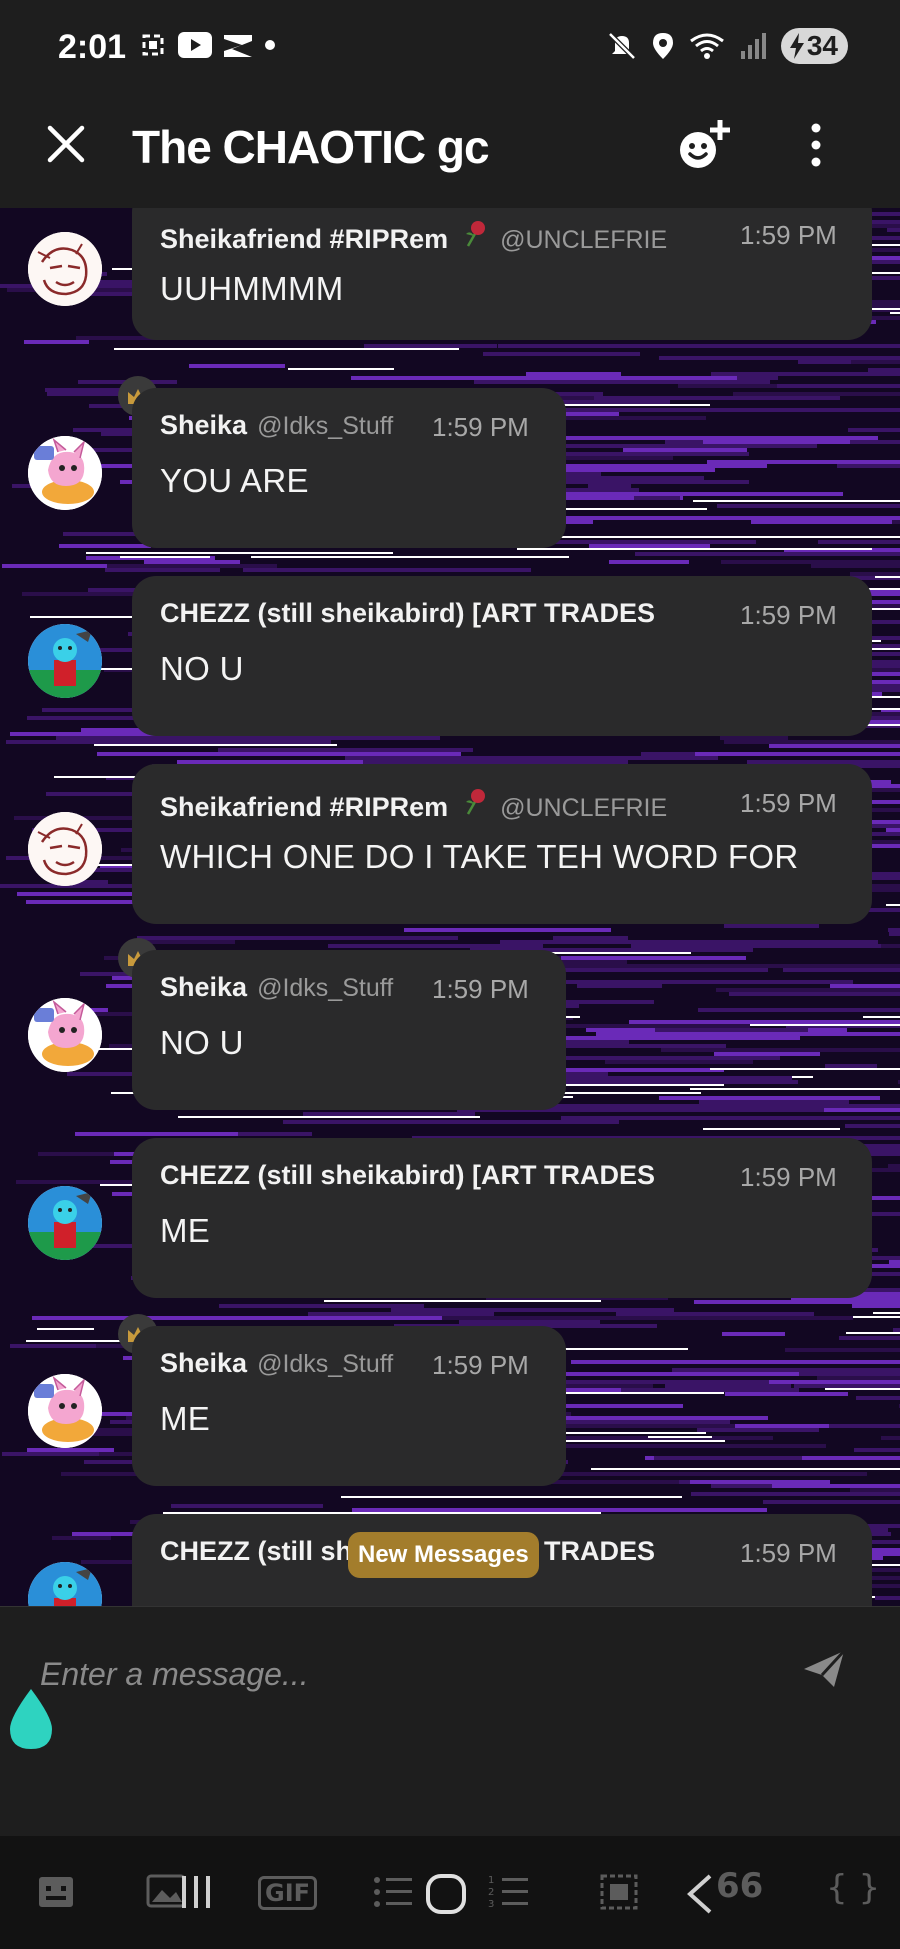 The width and height of the screenshot is (900, 1949). I want to click on screenshot-icon, so click(153, 45).